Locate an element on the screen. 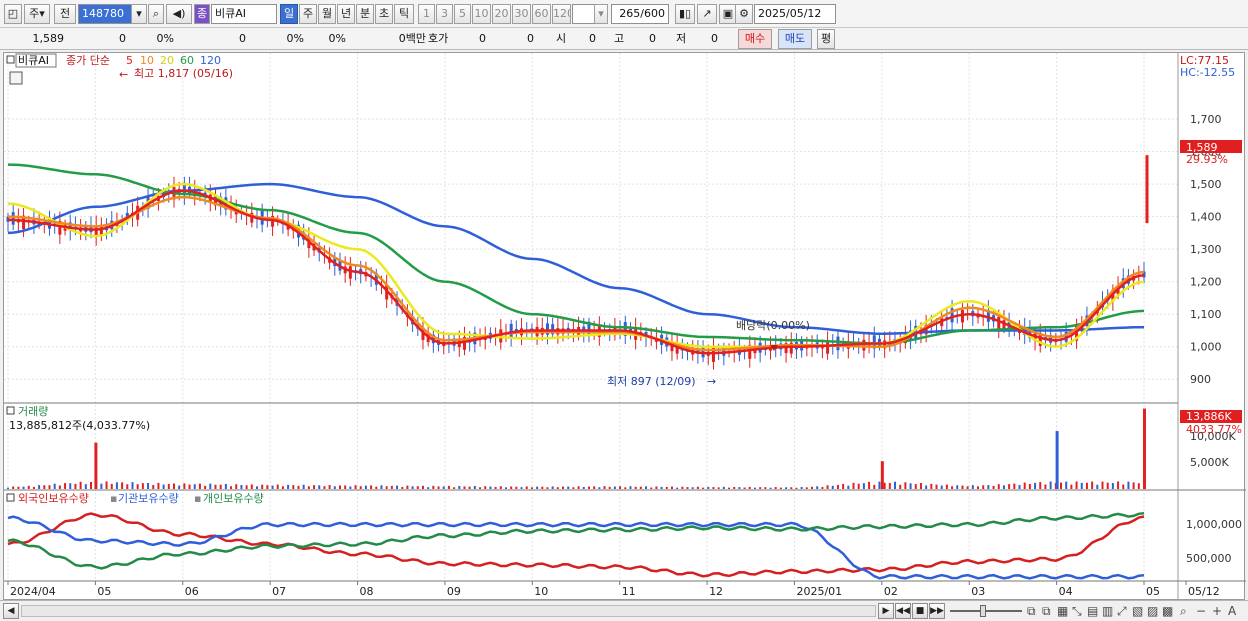 Image resolution: width=1248 pixels, height=621 pixels. date-field: 2025/05/12 is located at coordinates (795, 14).